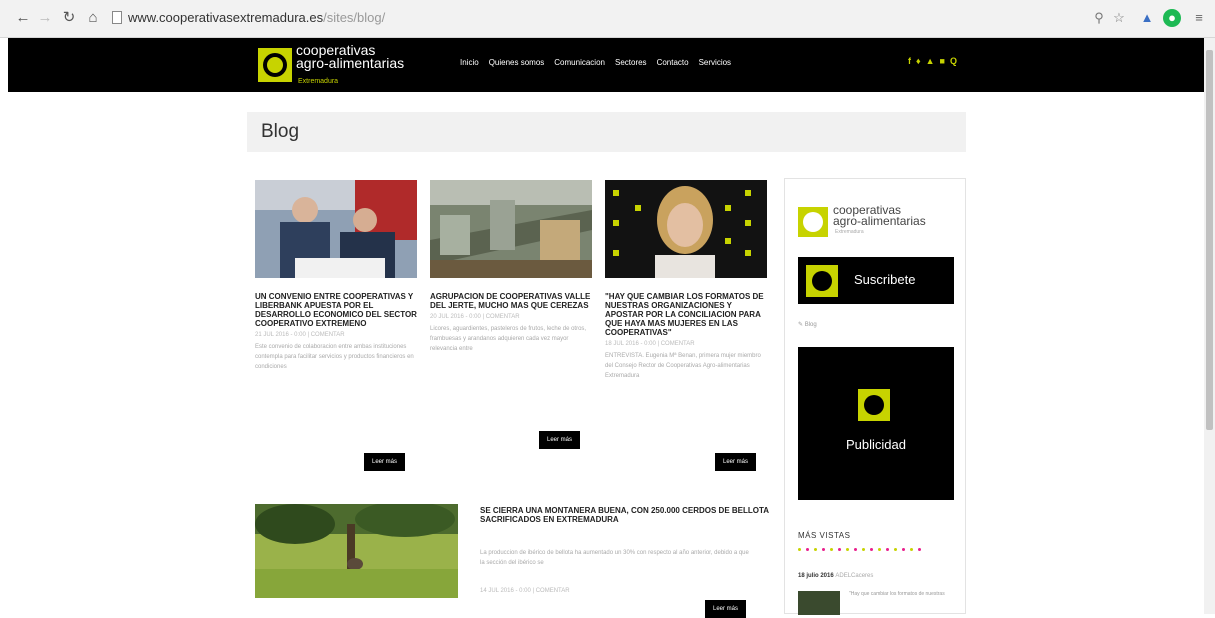 The width and height of the screenshot is (1215, 618). Describe the element at coordinates (816, 576) in the screenshot. I see `most-viewed-date-text: 18 julio 2016` at that location.